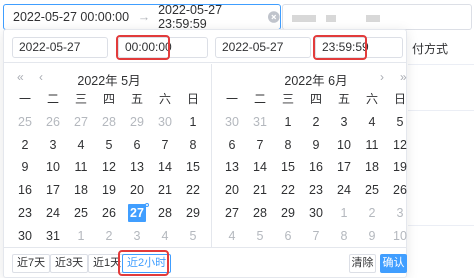 The image size is (474, 278). Describe the element at coordinates (393, 263) in the screenshot. I see `confirm-button: 确认` at that location.